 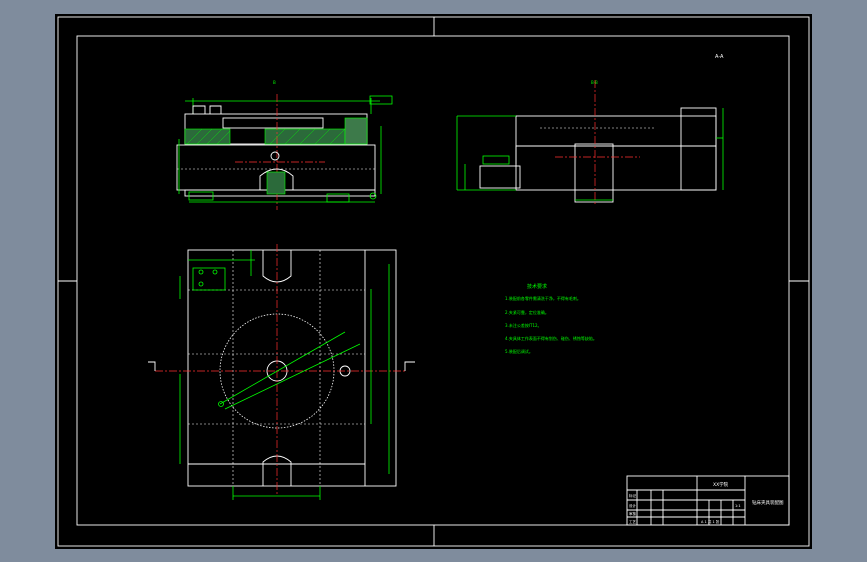 What do you see at coordinates (543, 298) in the screenshot?
I see `tech-note-1: 1.装配前各零件需清洗干净，不得有毛刺。` at bounding box center [543, 298].